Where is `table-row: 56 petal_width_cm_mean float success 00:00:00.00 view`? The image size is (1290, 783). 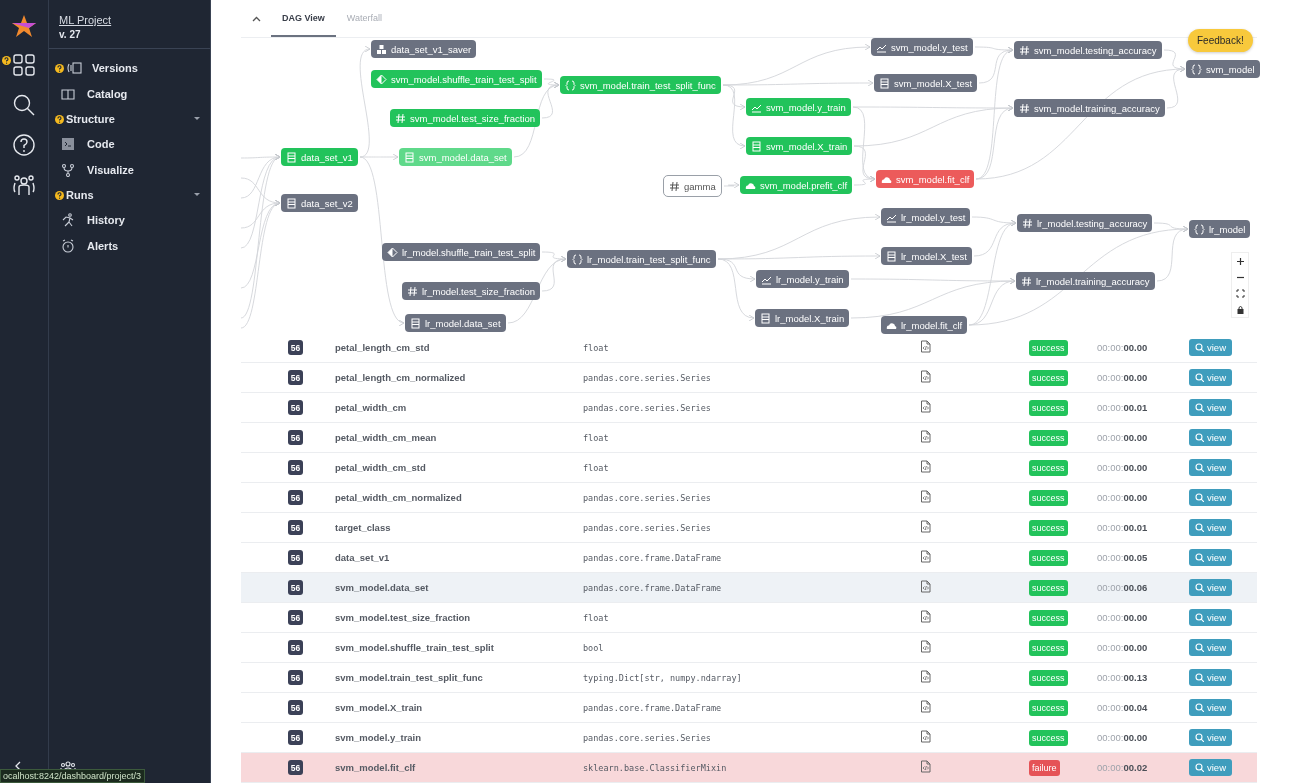
table-row: 56 petal_width_cm_mean float success 00:00:00.00 view is located at coordinates (749, 438).